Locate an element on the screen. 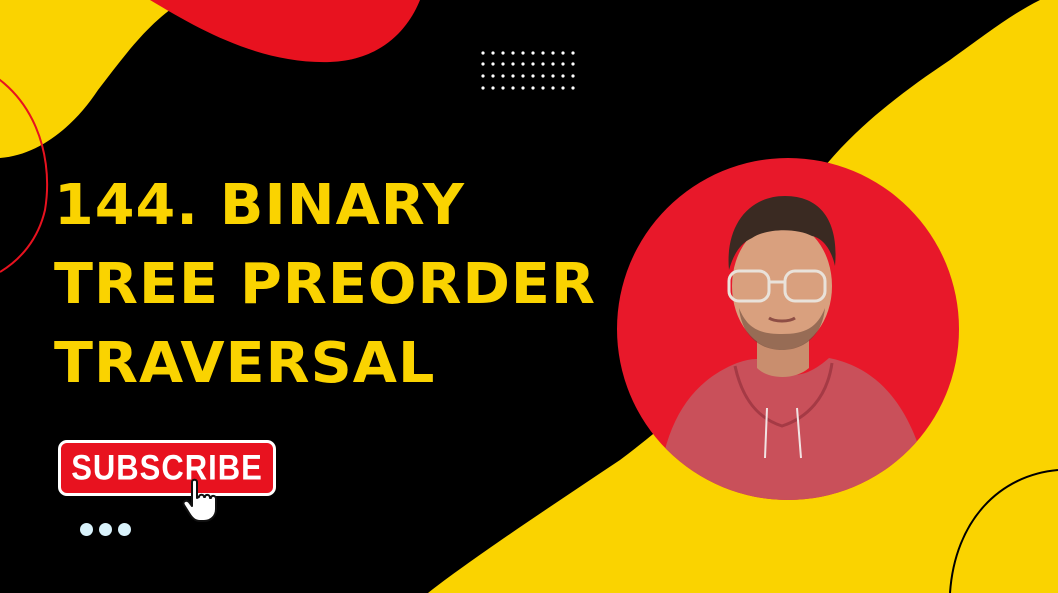 Image resolution: width=1058 pixels, height=593 pixels. subscribe-button-label: SUBSCRIBE is located at coordinates (167, 467).